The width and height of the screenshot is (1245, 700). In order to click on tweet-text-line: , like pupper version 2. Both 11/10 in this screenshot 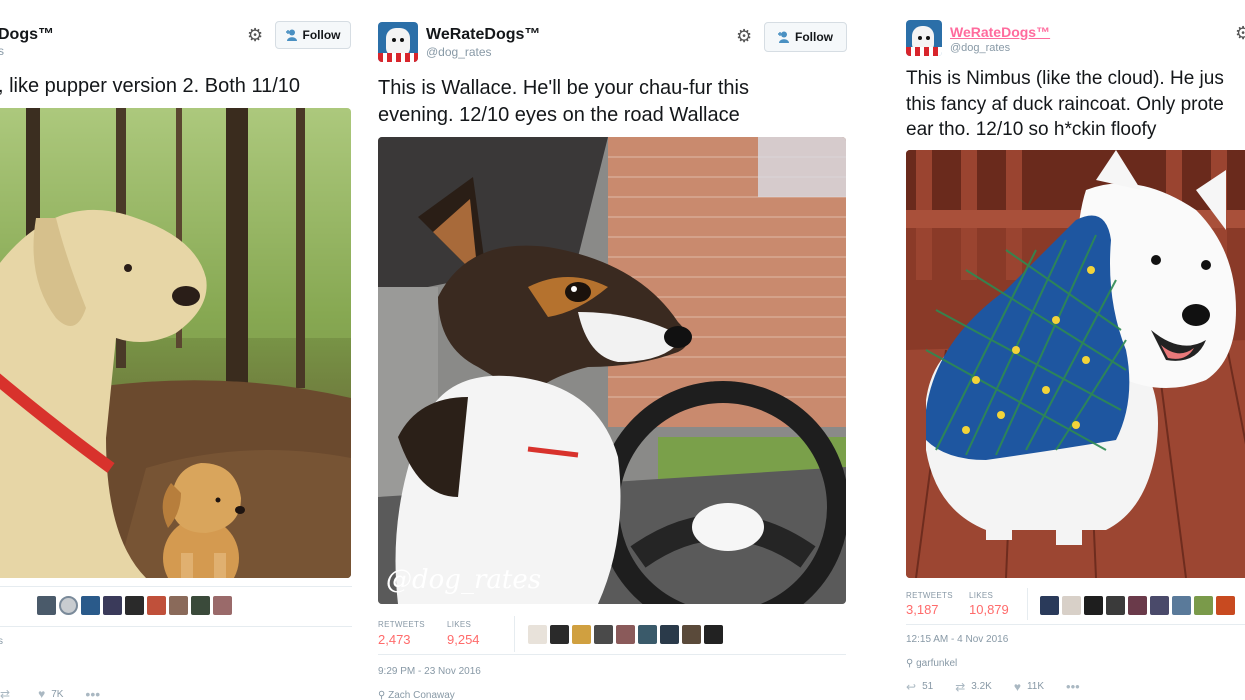, I will do `click(150, 86)`.